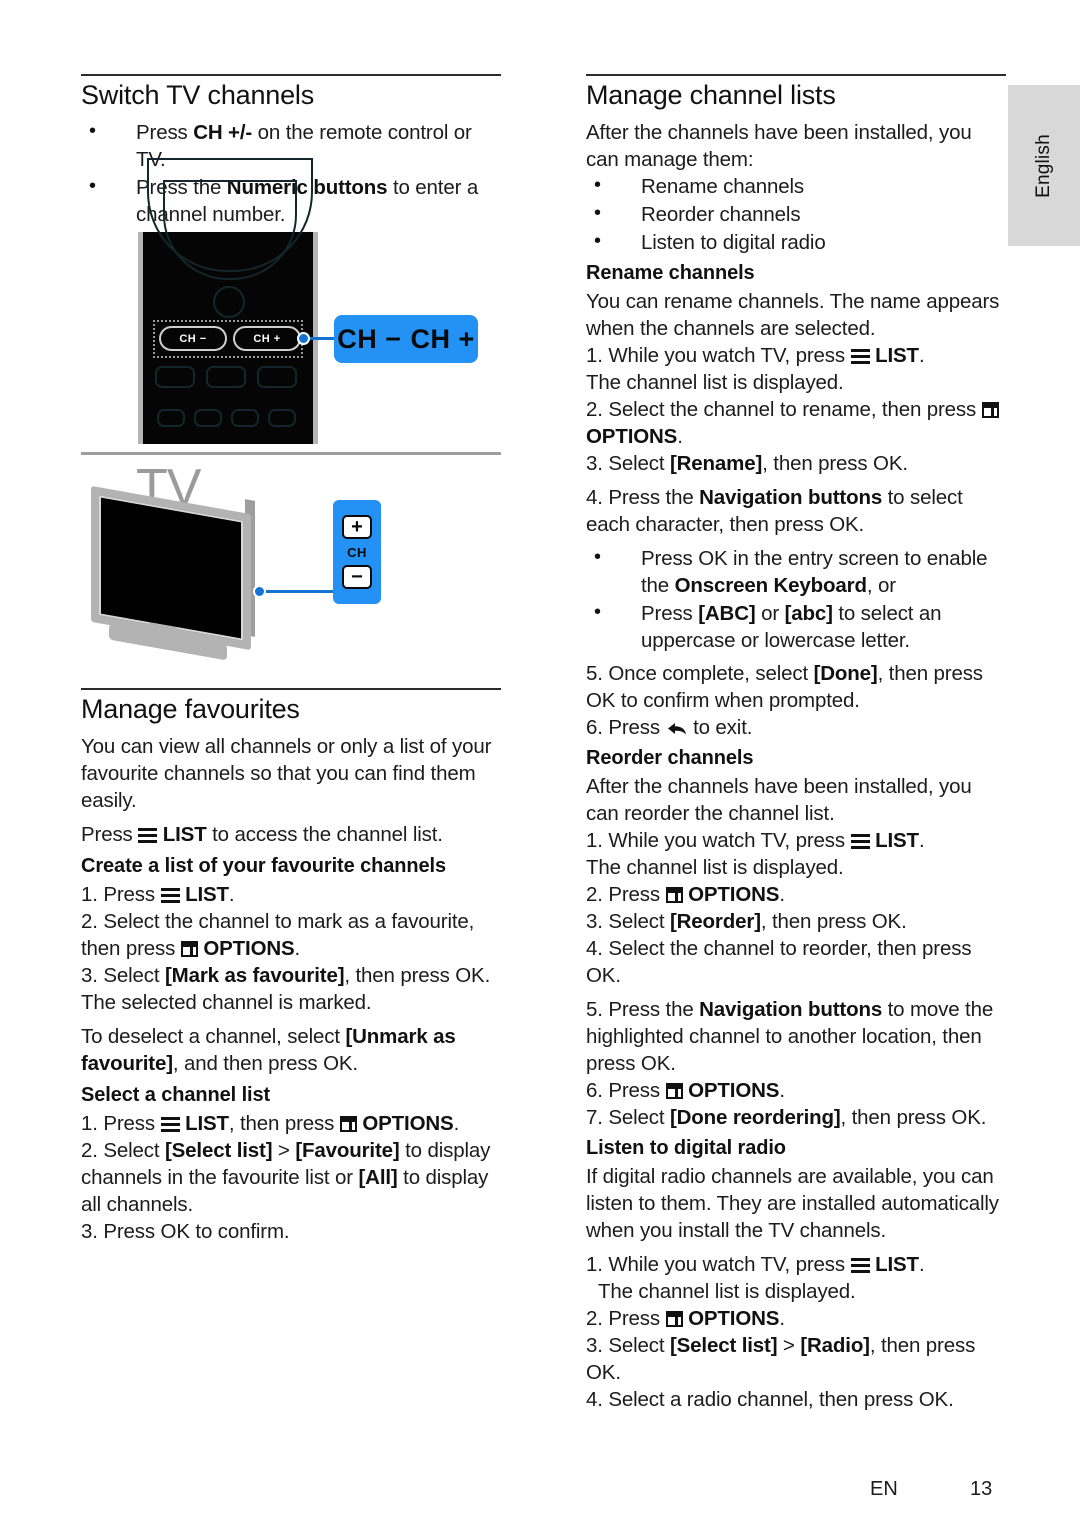  Describe the element at coordinates (796, 355) in the screenshot. I see `rename-step-1: 1. While you watch TV, press LIST.` at that location.